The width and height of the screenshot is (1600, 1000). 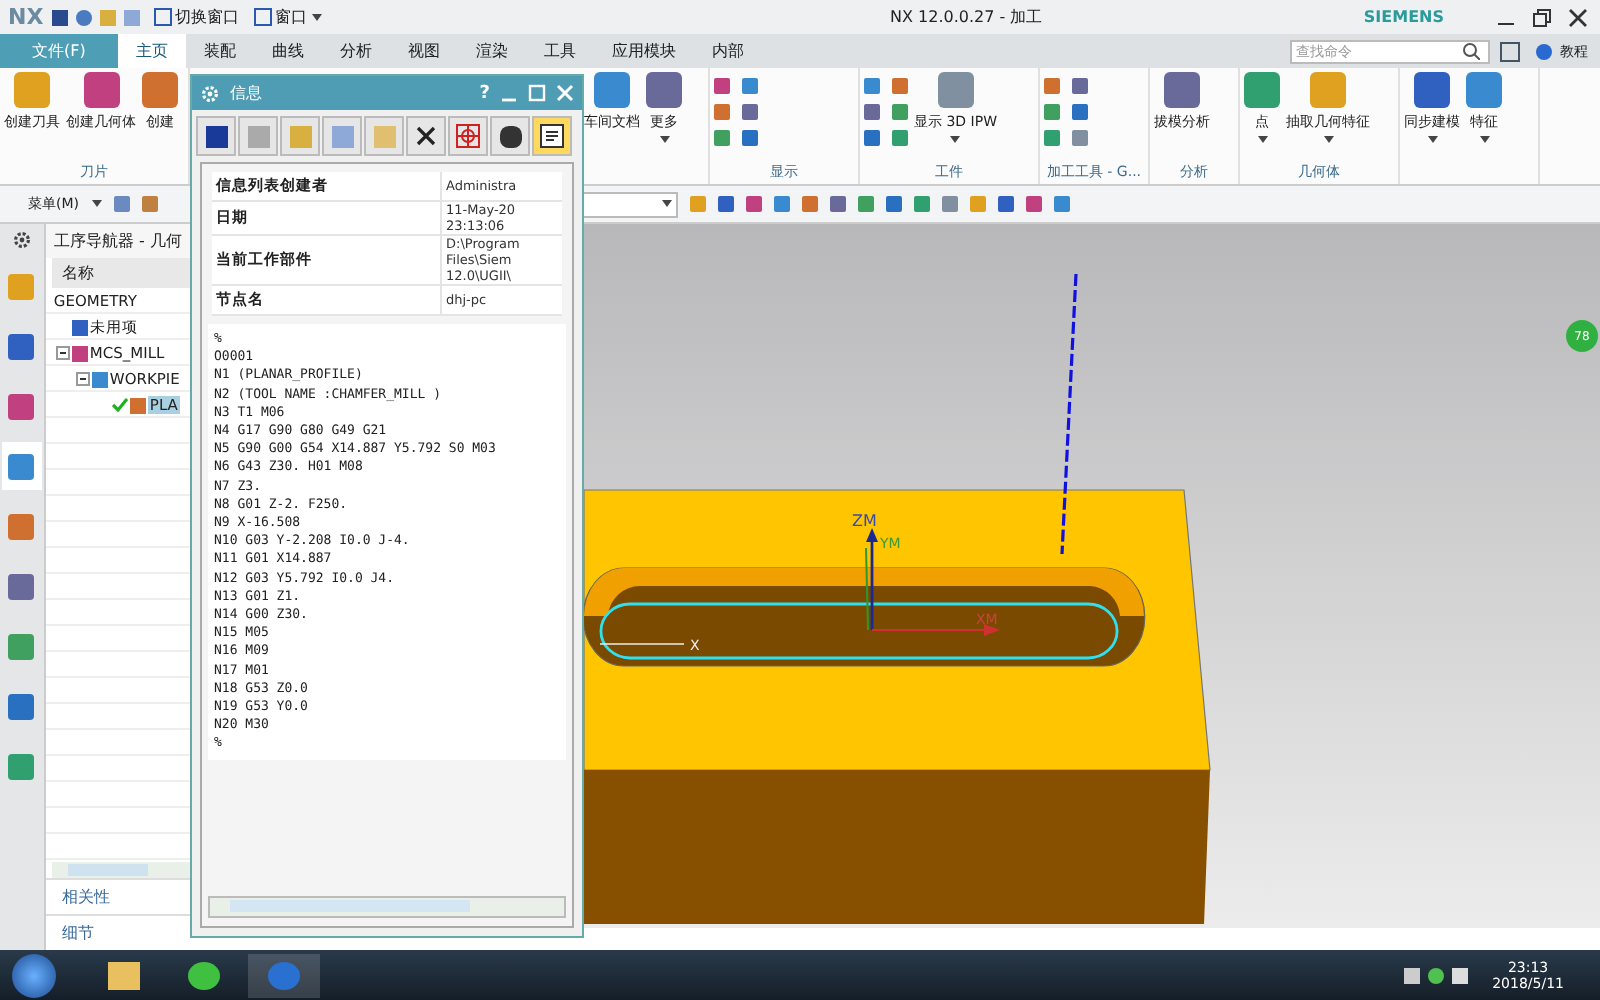 I want to click on brand-logo: SIEMENS, so click(x=1403, y=17).